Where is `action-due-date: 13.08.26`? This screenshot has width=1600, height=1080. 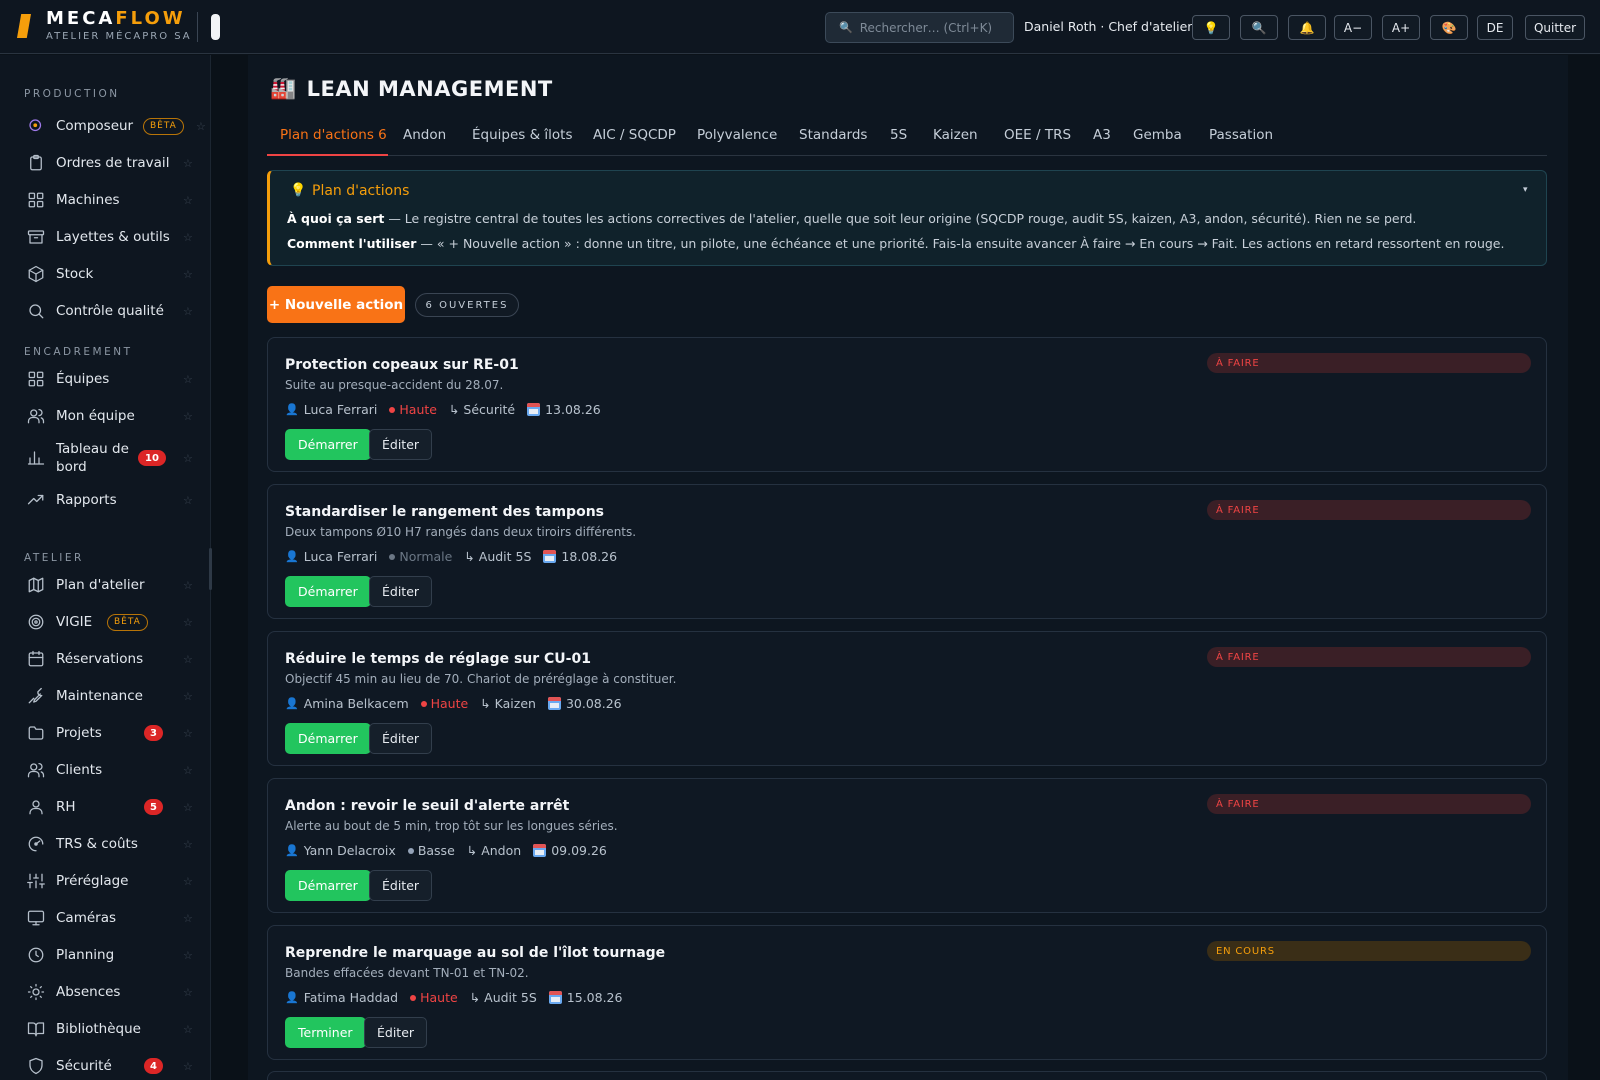
action-due-date: 13.08.26 is located at coordinates (573, 409).